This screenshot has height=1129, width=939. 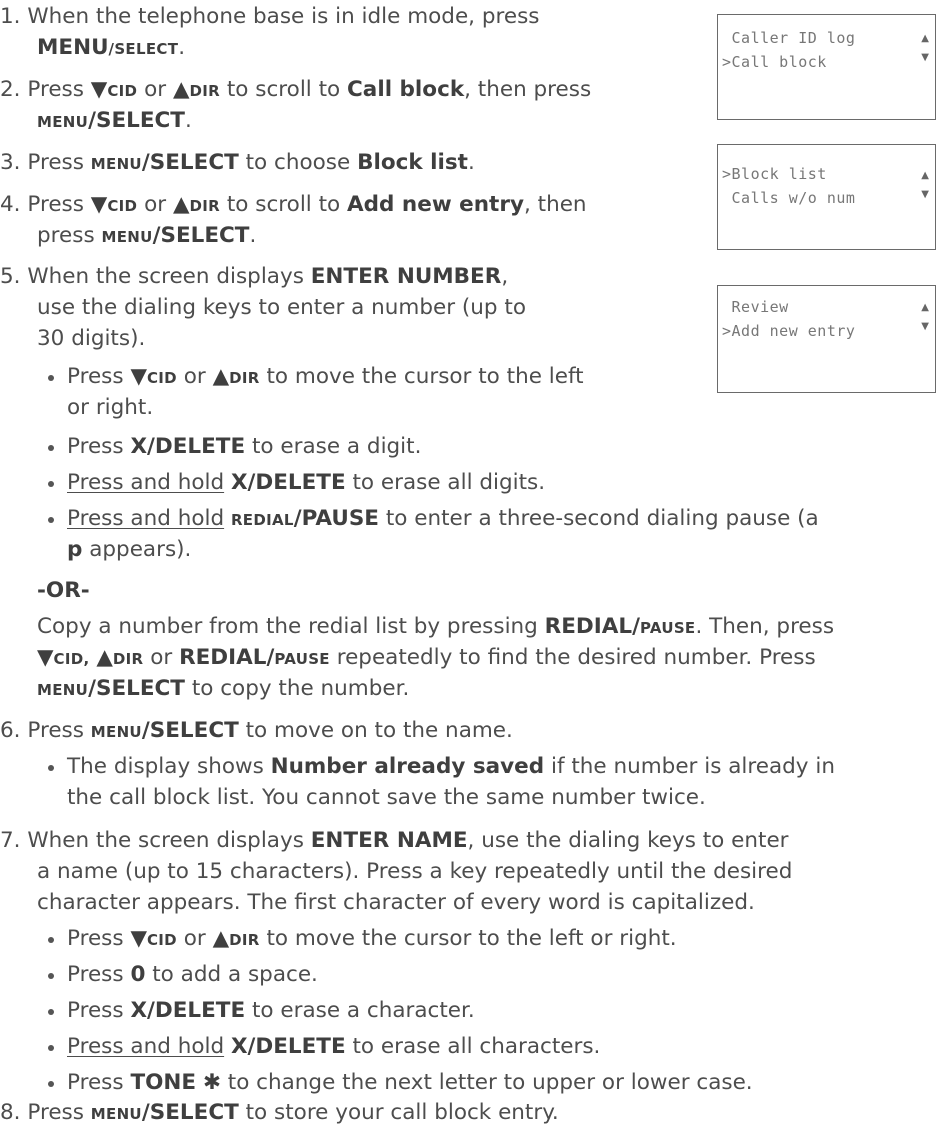 I want to click on step-number: 3., so click(x=10, y=162).